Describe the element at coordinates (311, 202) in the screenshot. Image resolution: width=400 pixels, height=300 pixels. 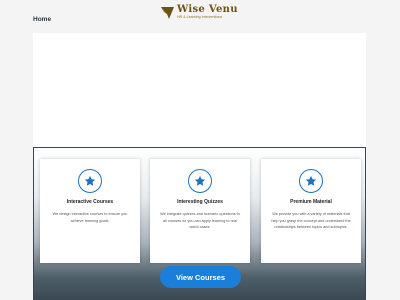
I see `card-title: Premium Material` at that location.